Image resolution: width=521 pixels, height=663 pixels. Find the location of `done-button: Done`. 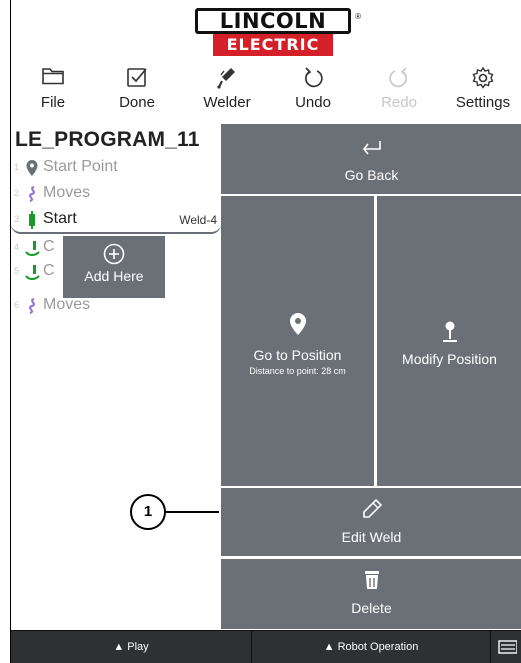

done-button: Done is located at coordinates (137, 90).